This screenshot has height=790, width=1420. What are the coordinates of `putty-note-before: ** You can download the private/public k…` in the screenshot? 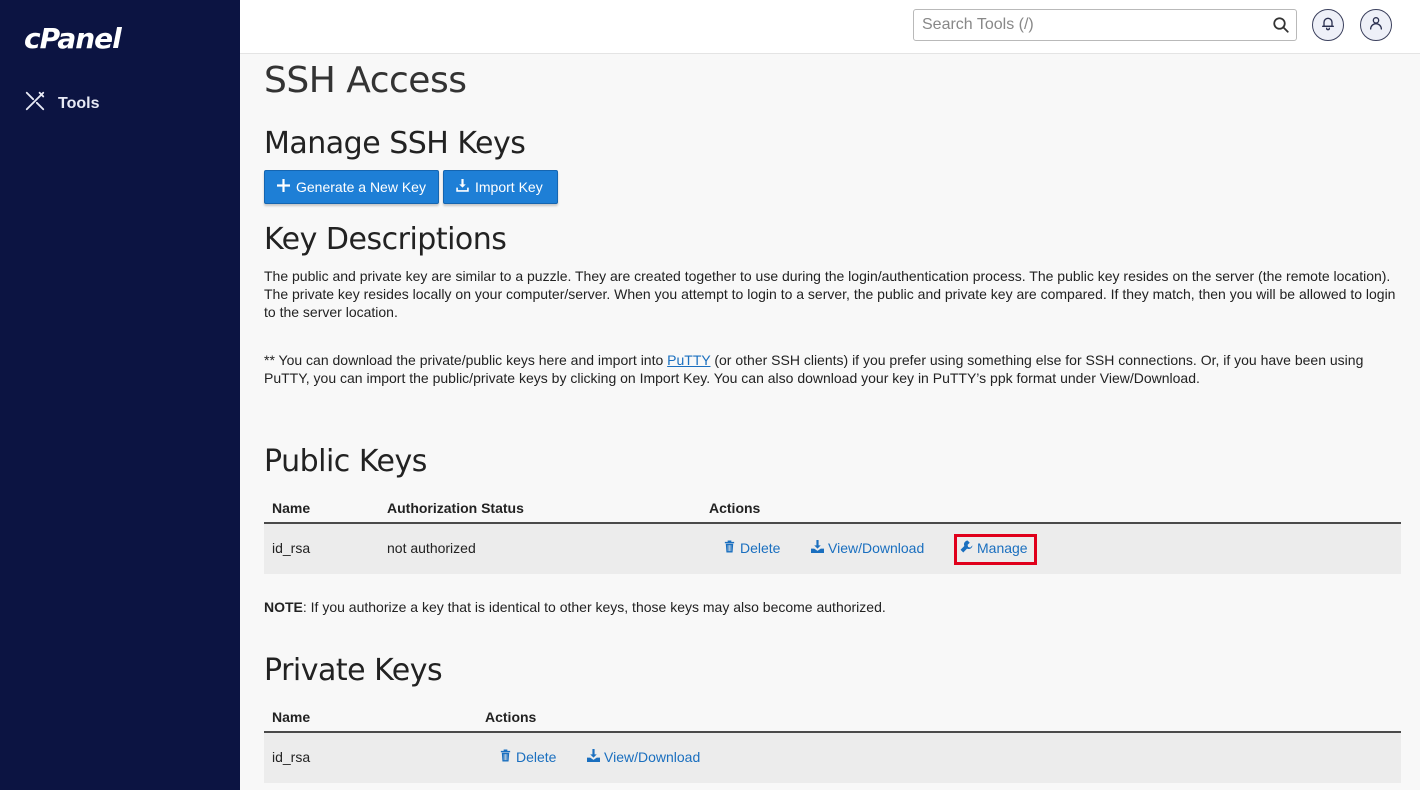 It's located at (466, 360).